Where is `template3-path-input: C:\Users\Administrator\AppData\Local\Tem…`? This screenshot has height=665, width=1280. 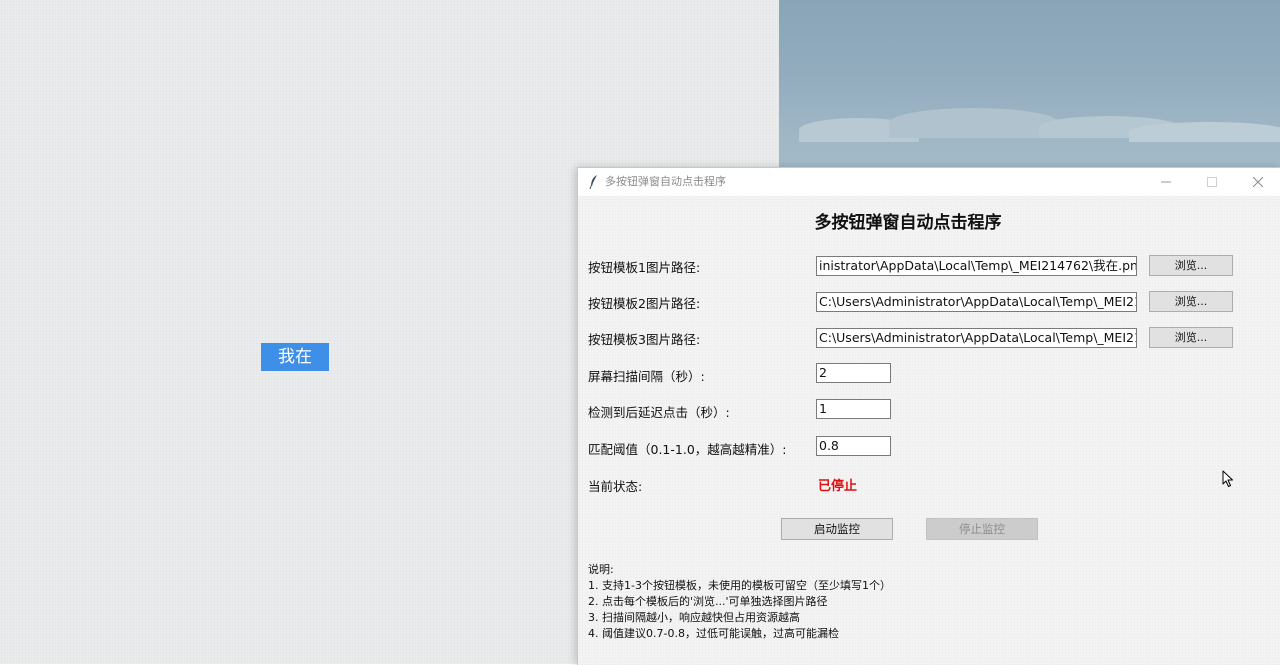 template3-path-input: C:\Users\Administrator\AppData\Local\Tem… is located at coordinates (976, 338).